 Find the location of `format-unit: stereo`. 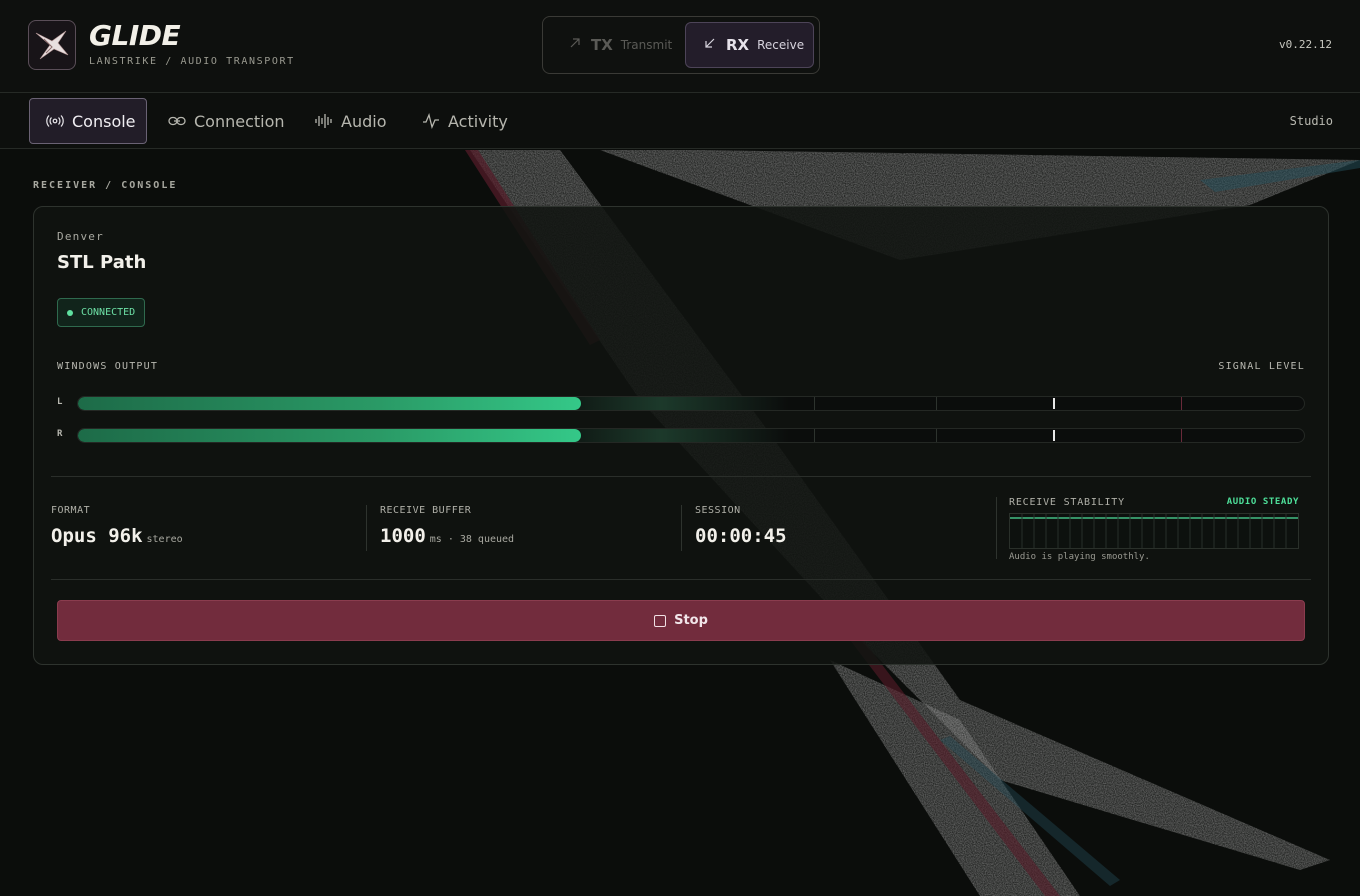

format-unit: stereo is located at coordinates (164, 539).